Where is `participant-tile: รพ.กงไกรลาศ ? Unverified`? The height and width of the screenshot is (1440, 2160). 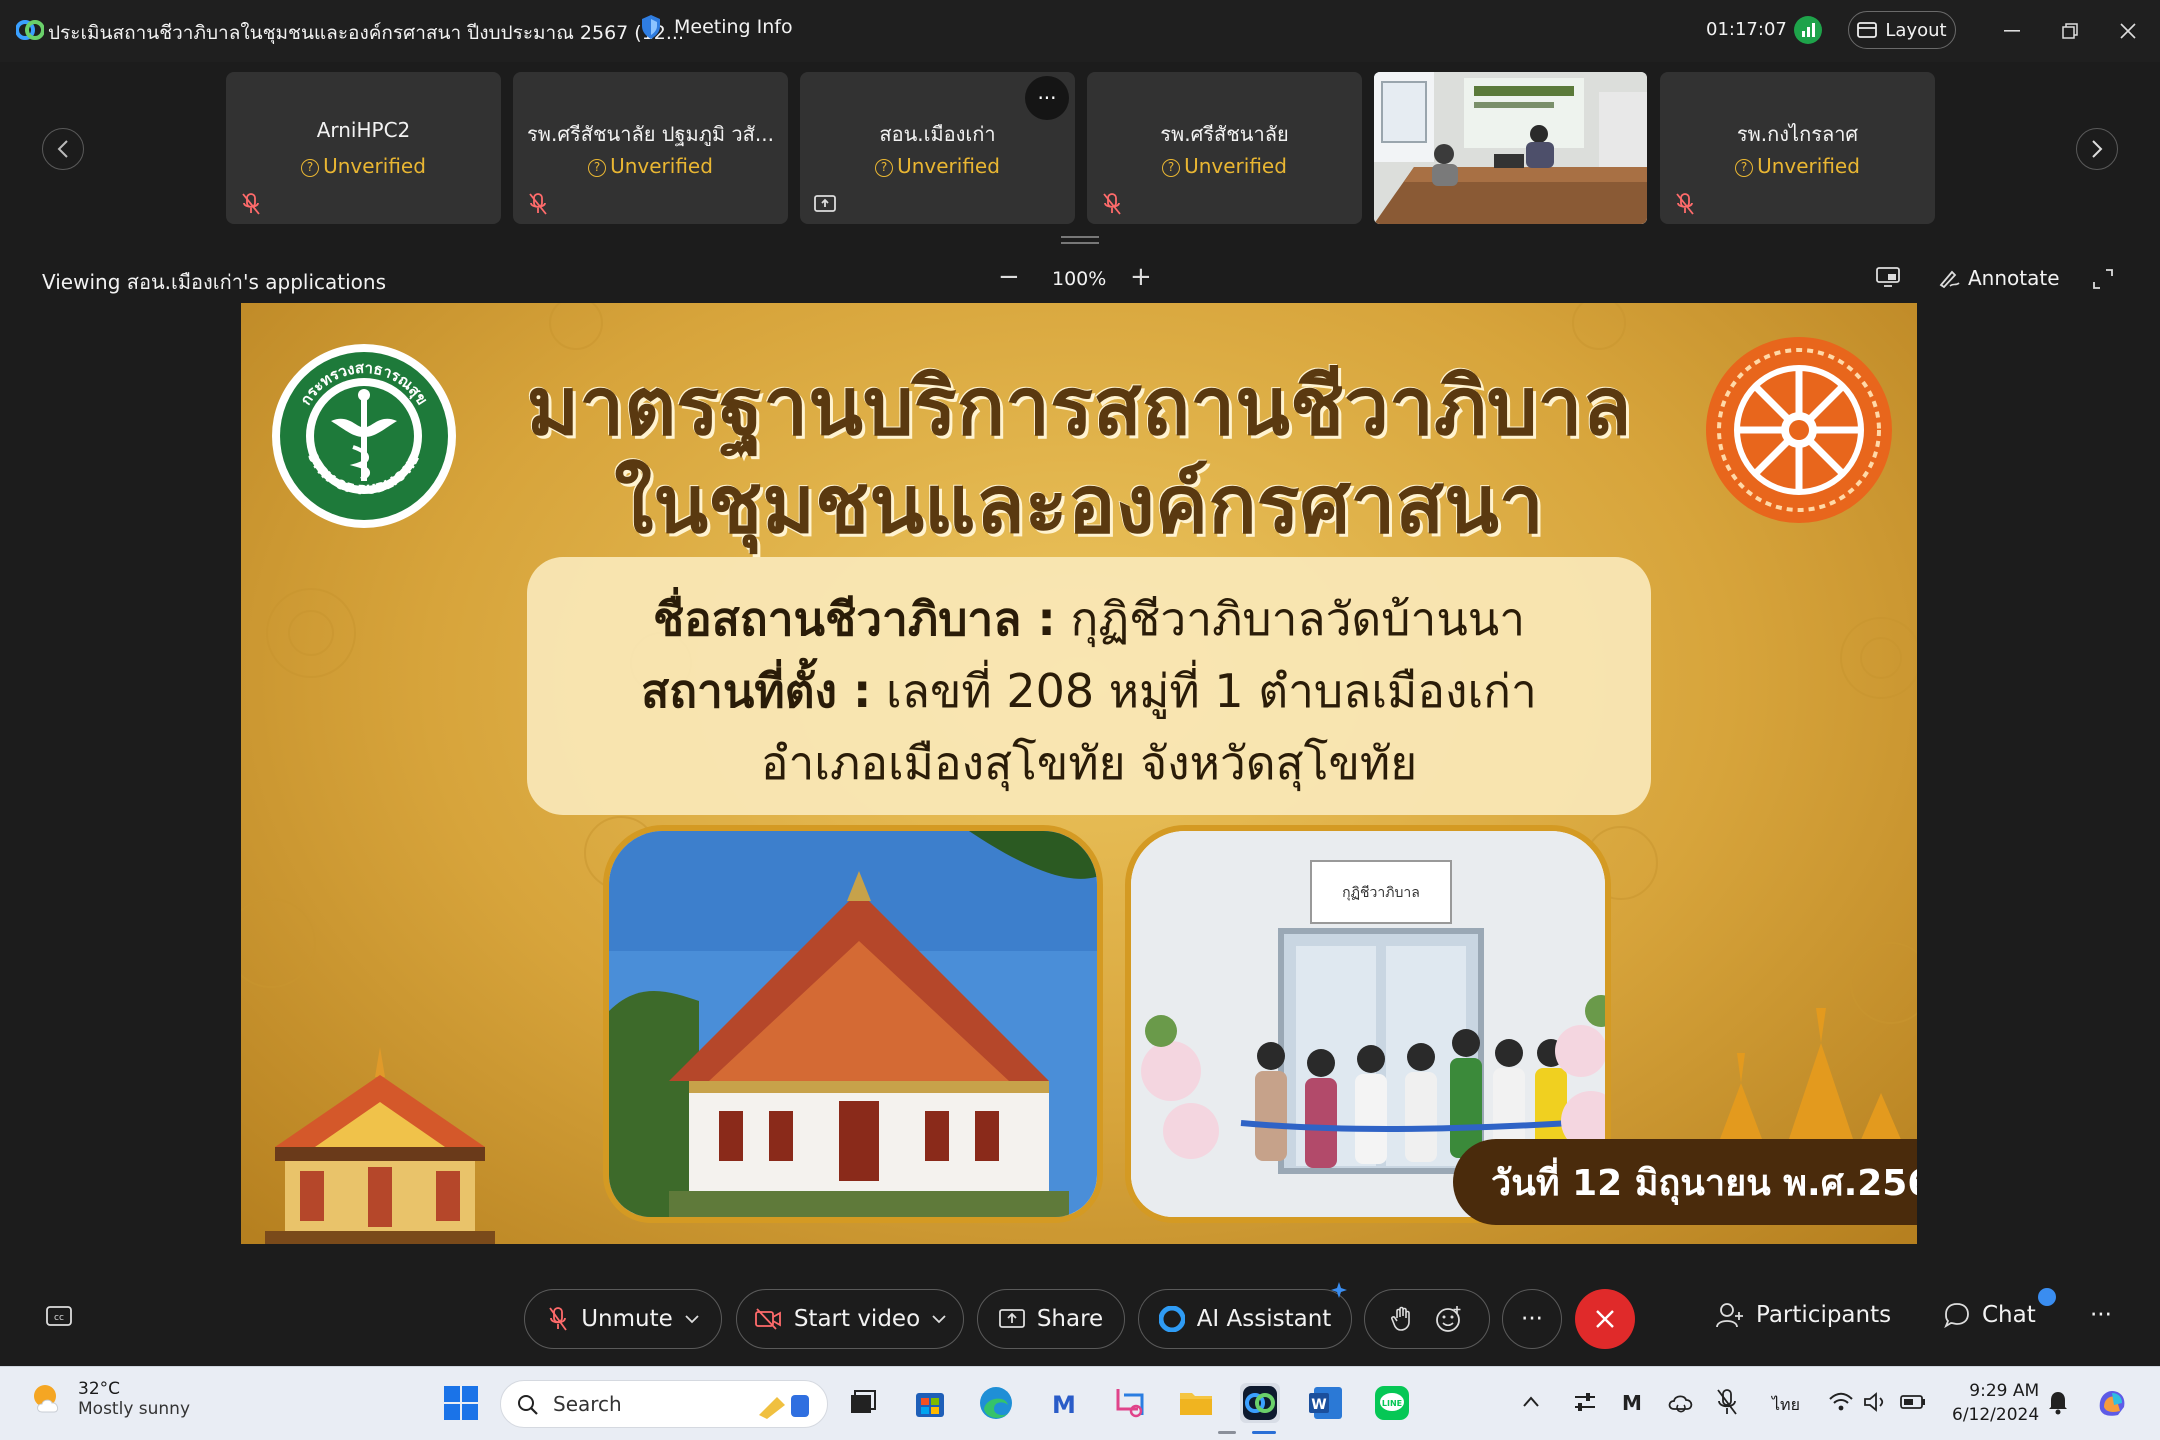 participant-tile: รพ.กงไกรลาศ ? Unverified is located at coordinates (1797, 148).